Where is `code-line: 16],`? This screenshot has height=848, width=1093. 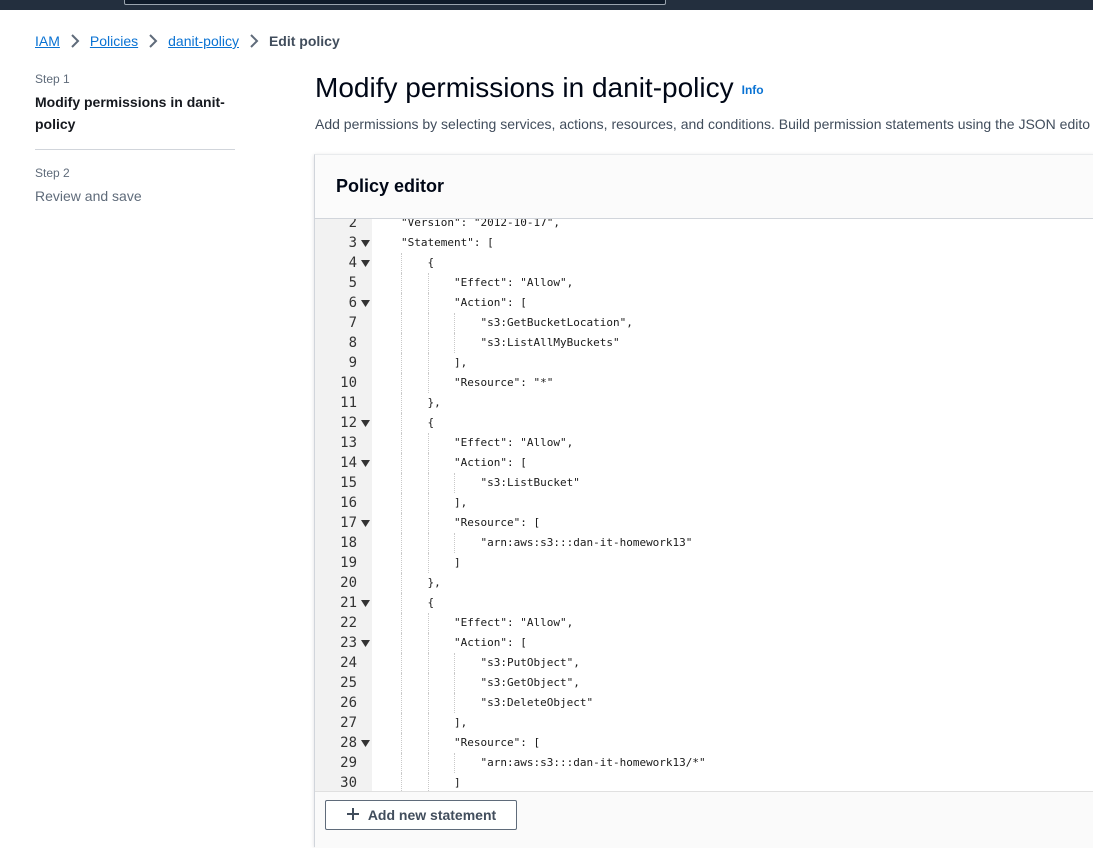 code-line: 16], is located at coordinates (704, 503).